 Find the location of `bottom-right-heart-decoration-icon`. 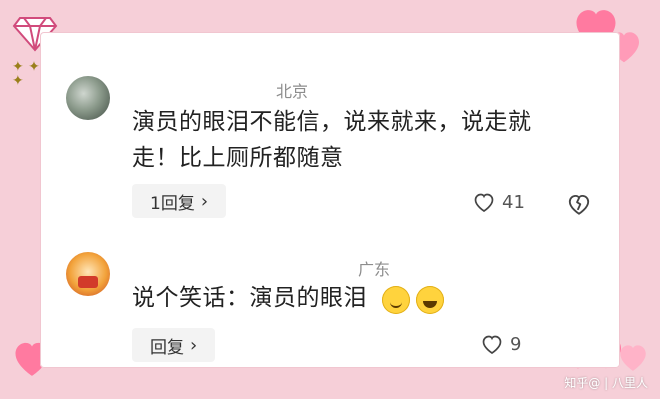

bottom-right-heart-decoration-icon is located at coordinates (633, 357).